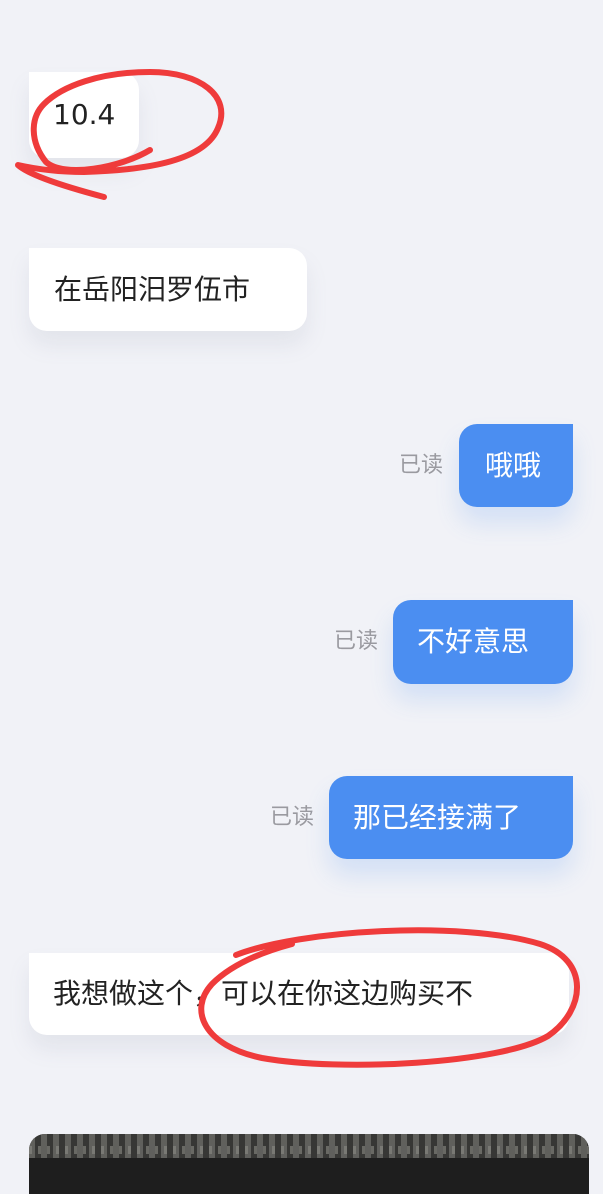 The image size is (603, 1194). I want to click on message-text: 不好意思, so click(473, 641).